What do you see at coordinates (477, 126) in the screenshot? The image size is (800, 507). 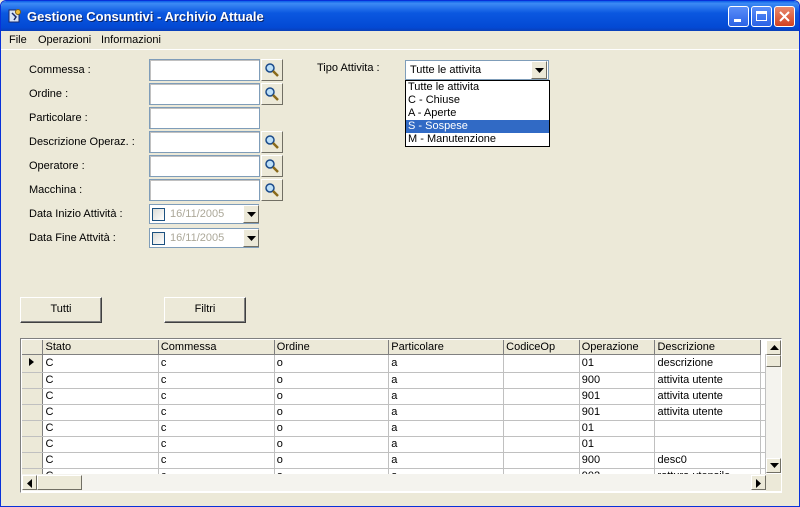 I see `tipo-option-sospese: S - Sospese` at bounding box center [477, 126].